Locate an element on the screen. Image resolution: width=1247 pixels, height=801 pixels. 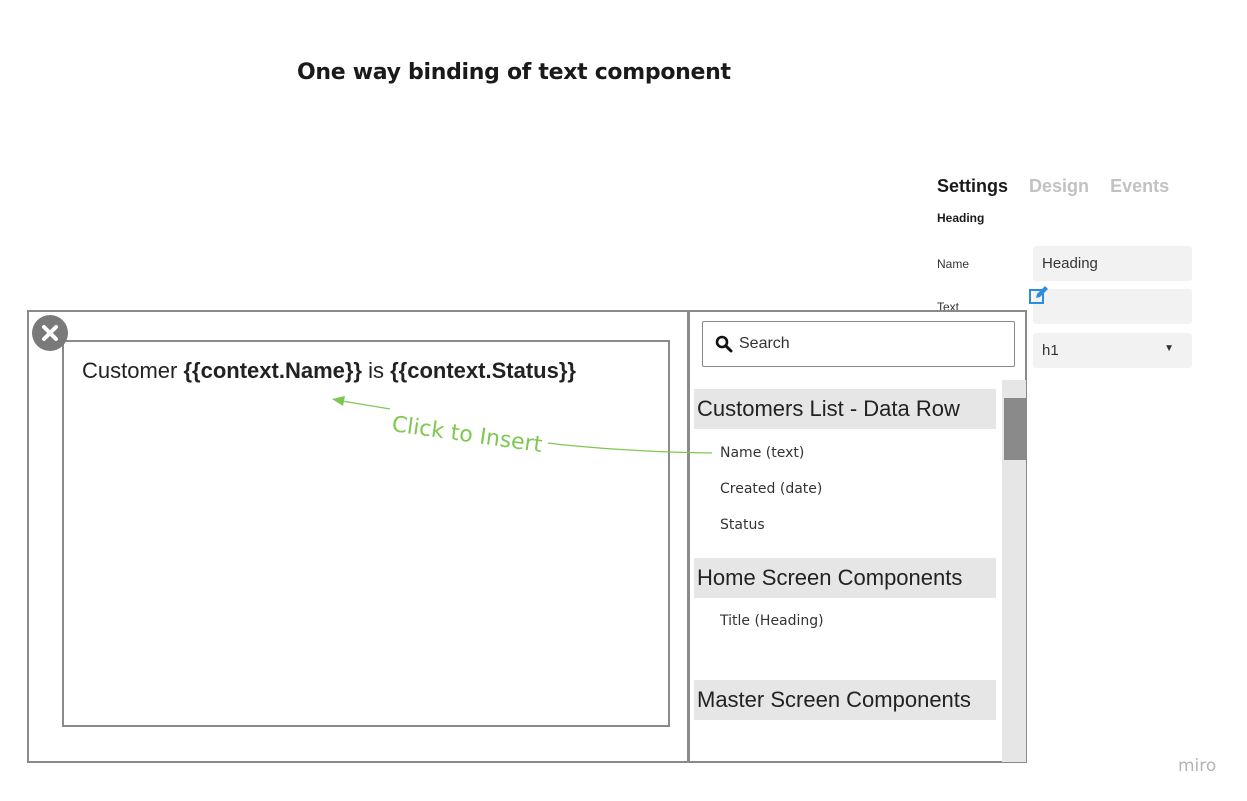
list-item-name: Name (text) is located at coordinates (762, 453).